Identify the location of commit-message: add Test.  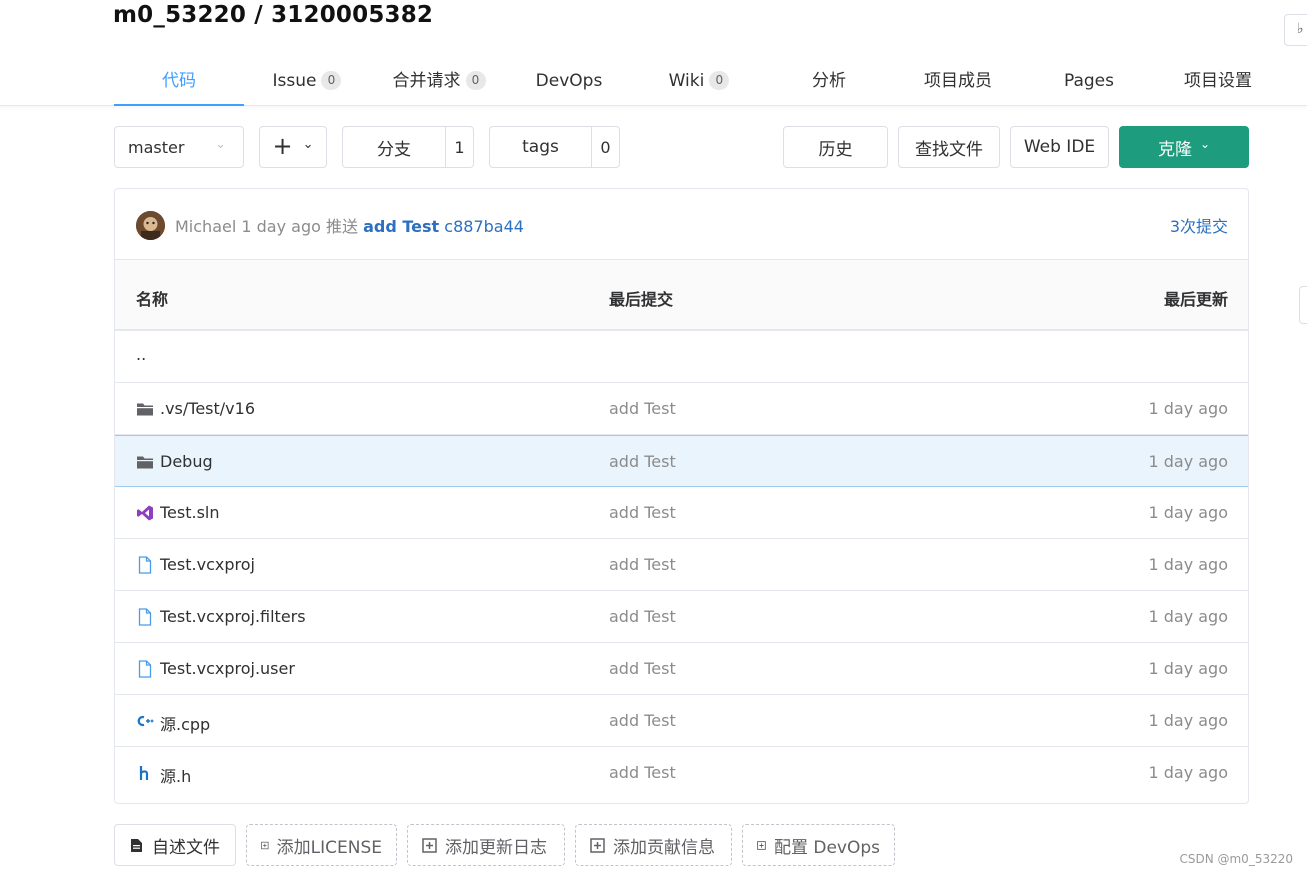
(401, 226).